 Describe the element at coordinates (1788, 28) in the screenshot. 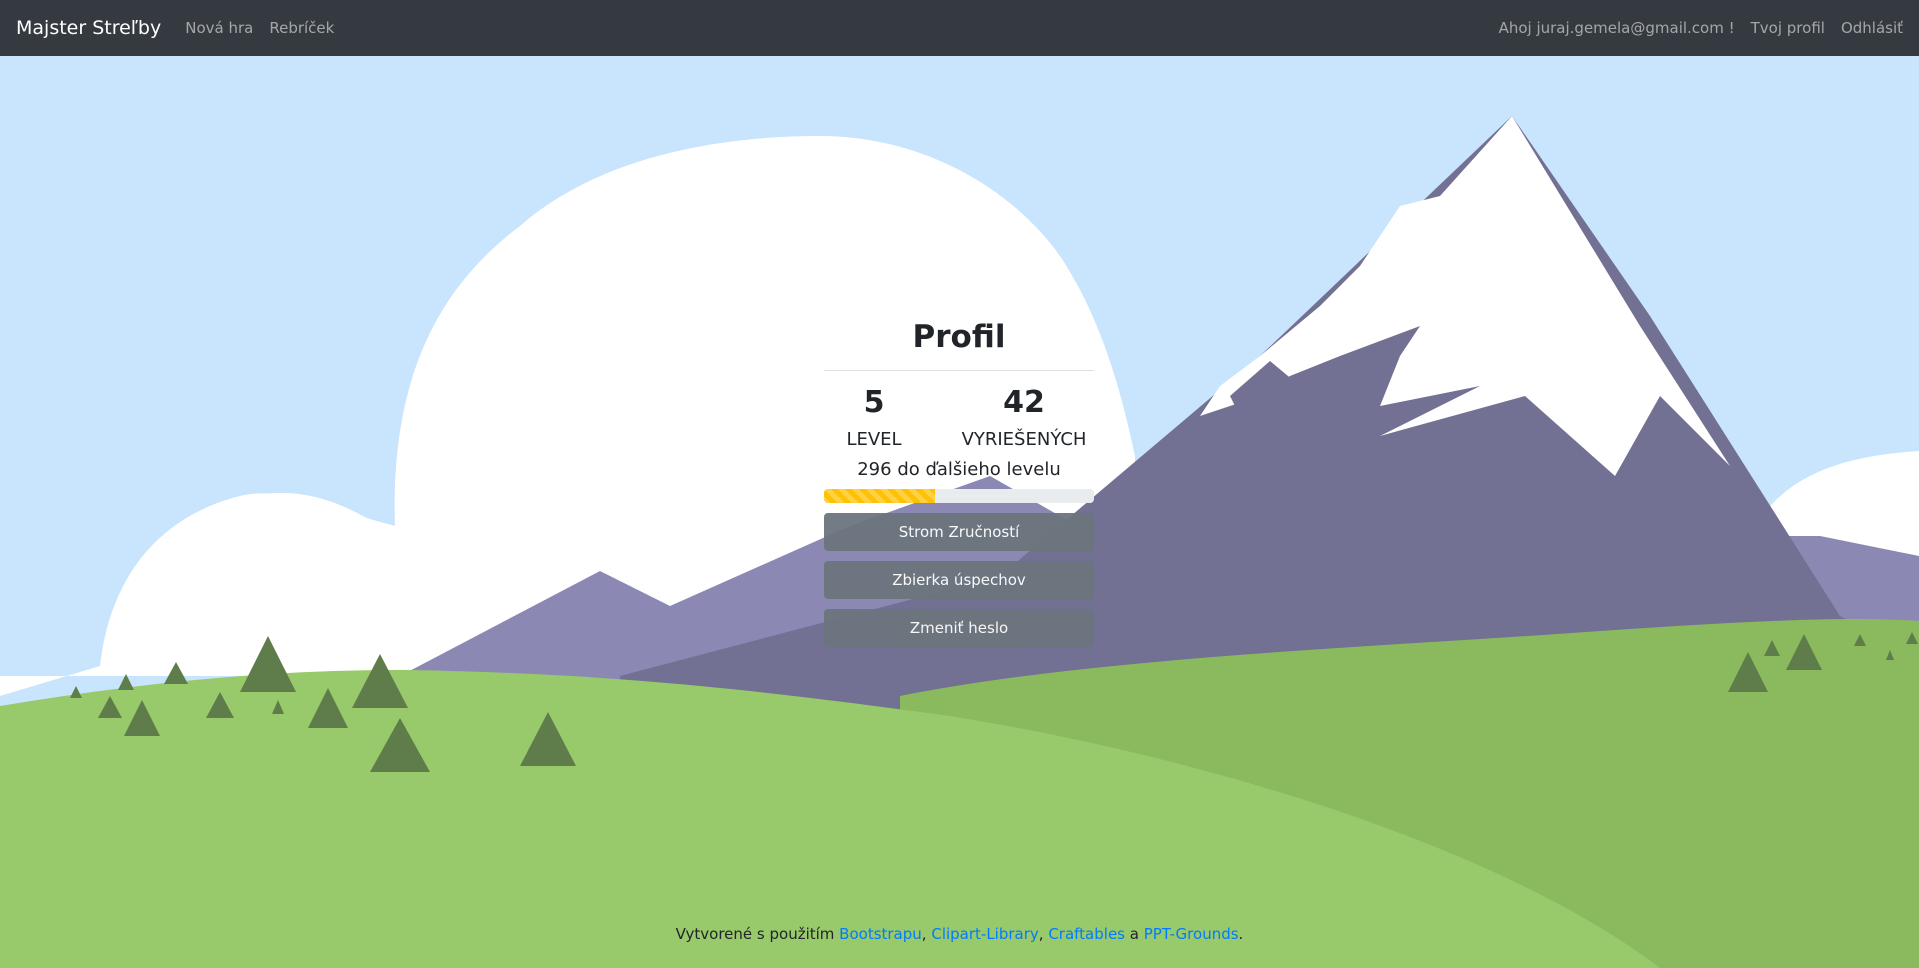

I see `nav-link-profile: Tvoj profil` at that location.